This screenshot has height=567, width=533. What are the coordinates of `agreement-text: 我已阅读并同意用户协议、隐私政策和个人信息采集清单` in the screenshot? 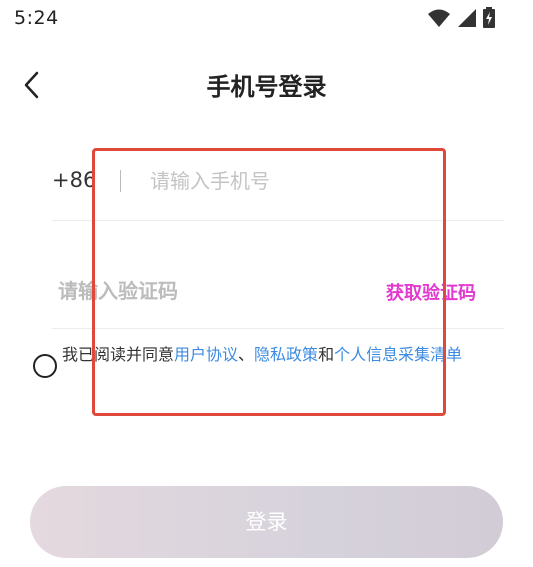 It's located at (282, 355).